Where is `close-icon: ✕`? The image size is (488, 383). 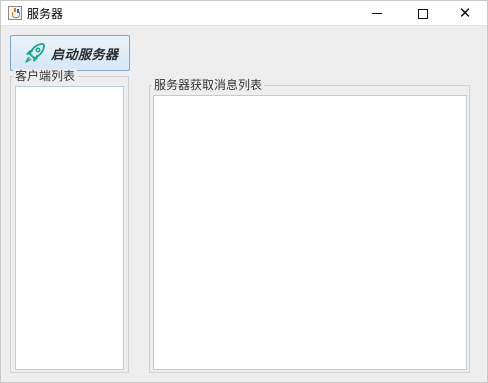 close-icon: ✕ is located at coordinates (465, 13).